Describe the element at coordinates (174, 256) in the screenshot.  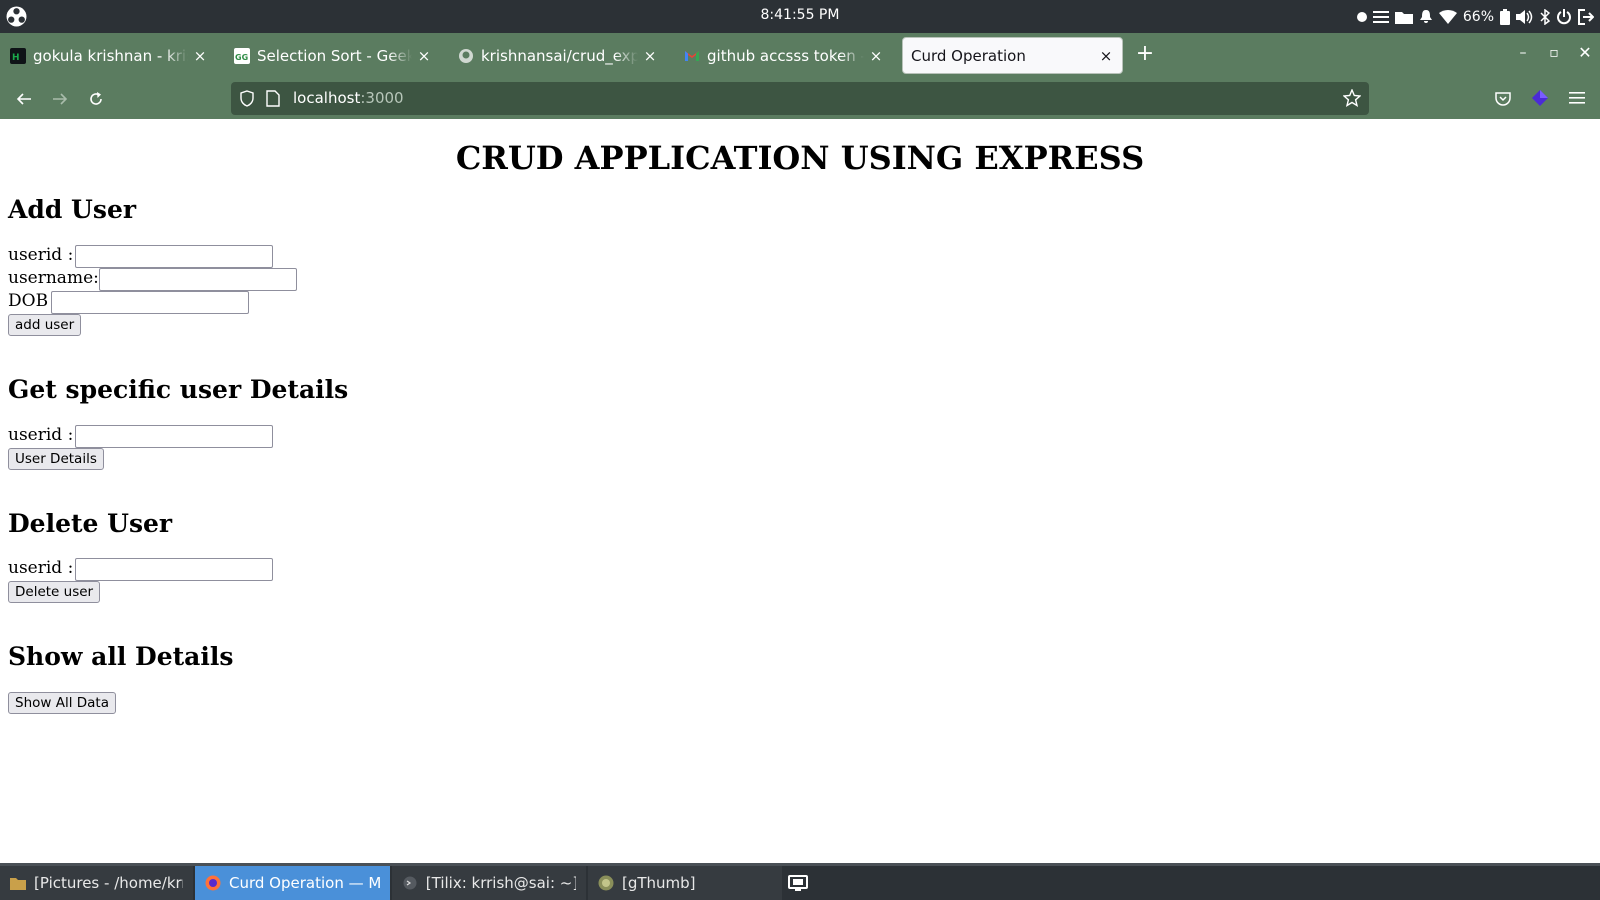
I see `add-userid-input` at that location.